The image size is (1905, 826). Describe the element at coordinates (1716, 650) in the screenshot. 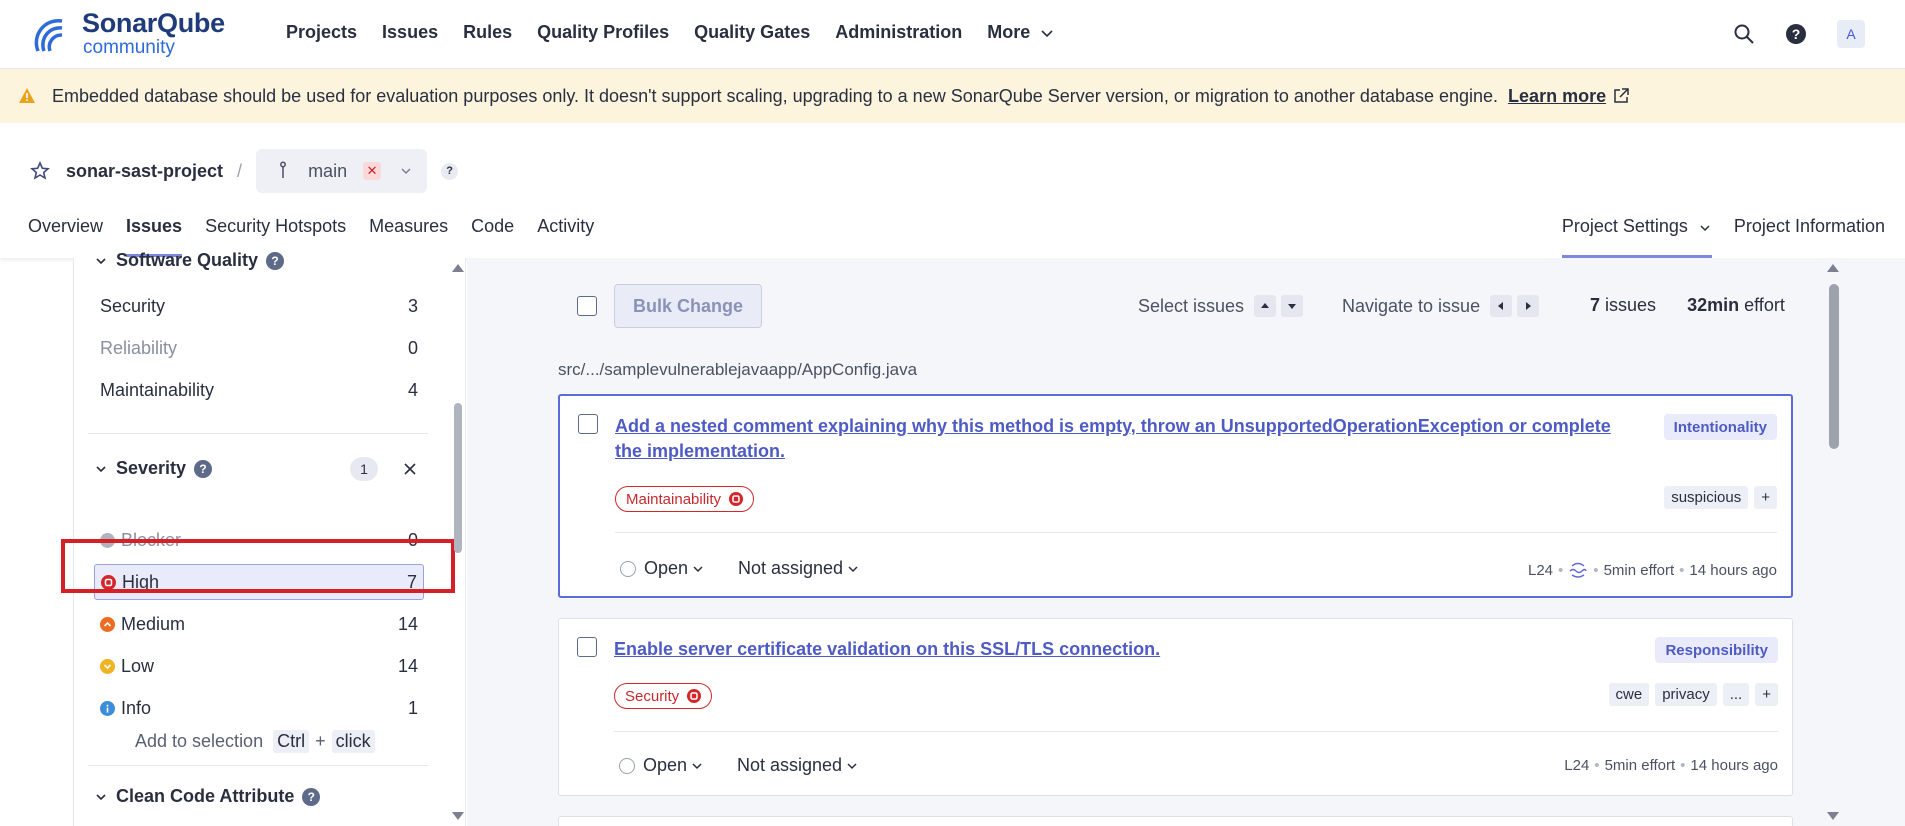

I see `clean-code-attribute-badge: Responsibility` at that location.